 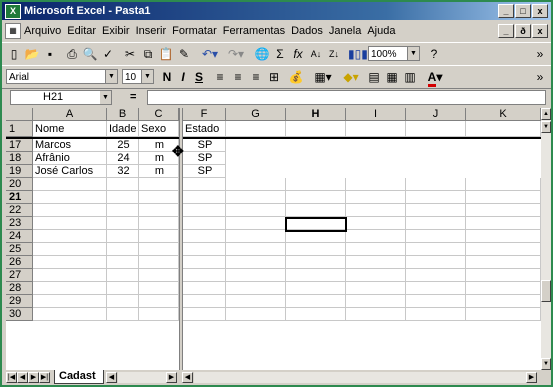 What do you see at coordinates (70, 223) in the screenshot?
I see `cell-a23` at bounding box center [70, 223].